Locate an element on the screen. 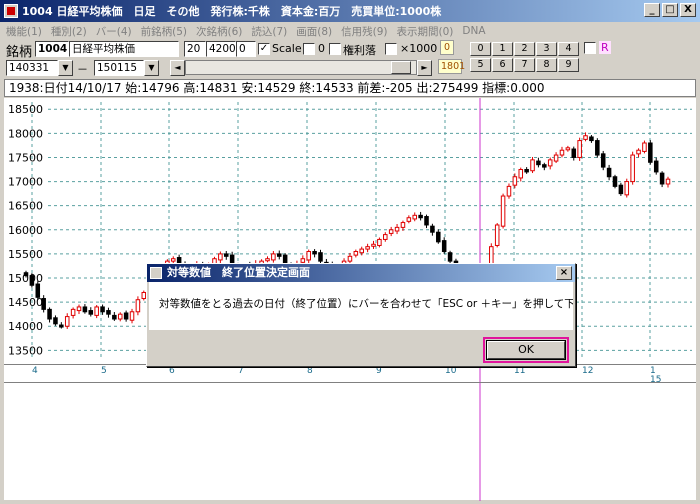 The height and width of the screenshot is (504, 700). period-scroll-thumb is located at coordinates (401, 67).